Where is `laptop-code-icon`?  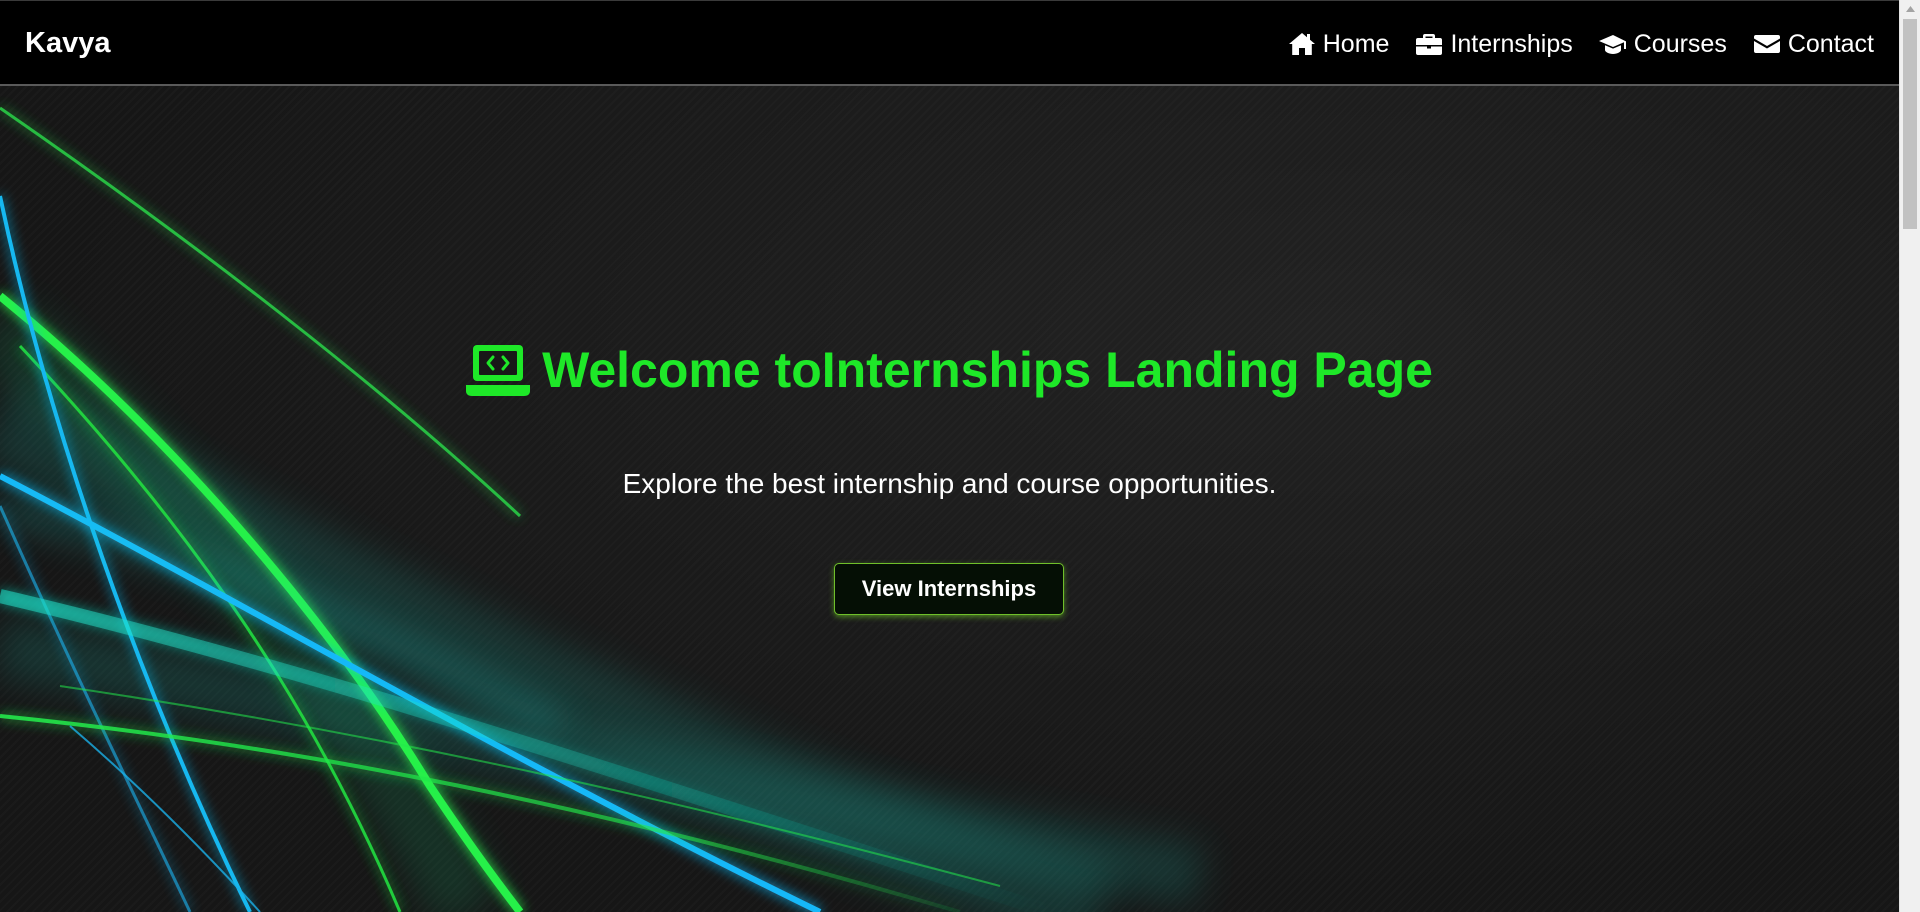
laptop-code-icon is located at coordinates (498, 370).